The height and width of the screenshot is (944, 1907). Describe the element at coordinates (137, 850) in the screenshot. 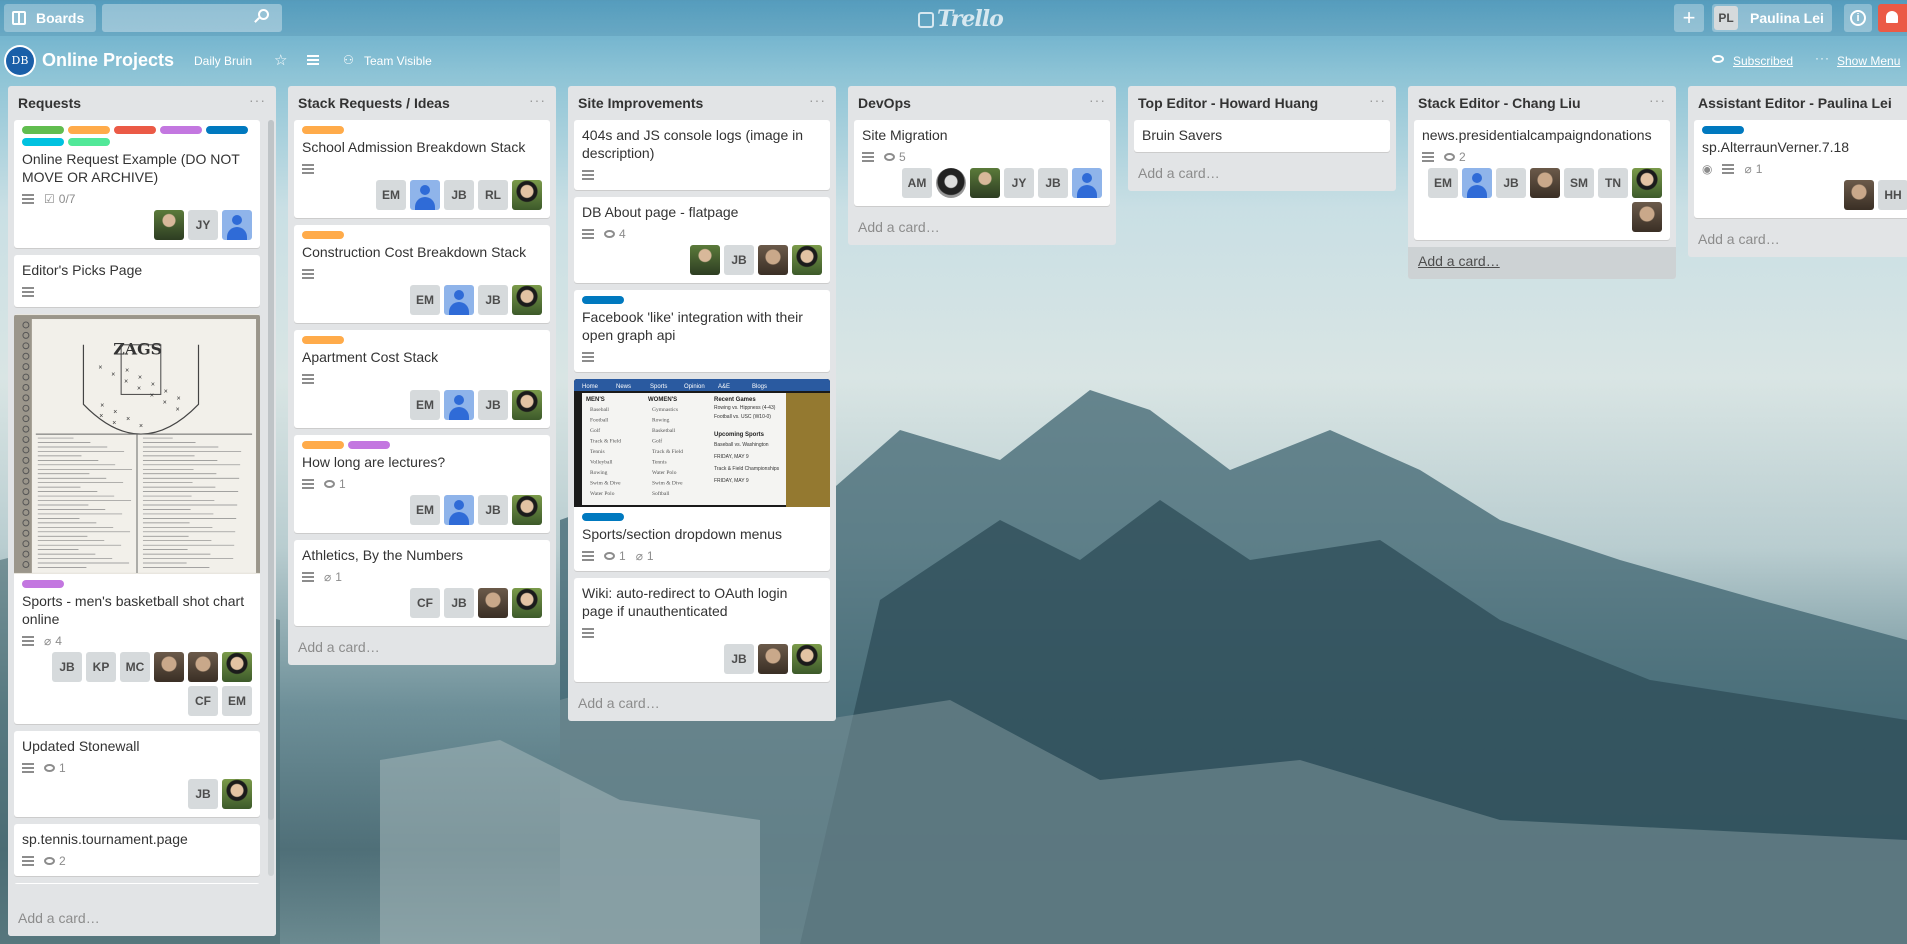

I see `card: sp.tennis.tournament.page 2` at that location.